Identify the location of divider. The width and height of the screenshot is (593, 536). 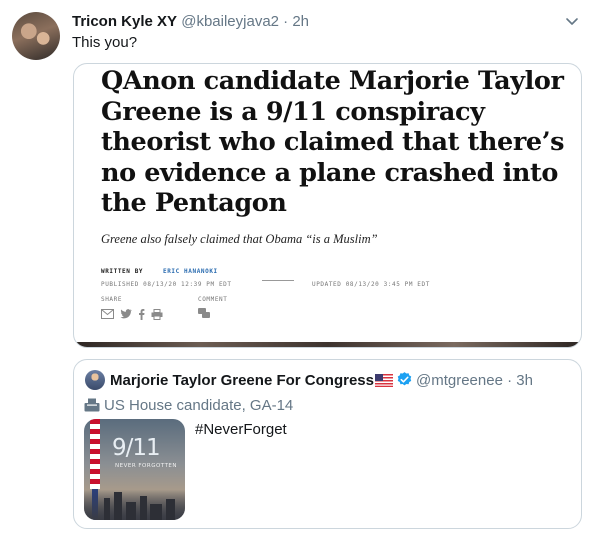
(278, 280).